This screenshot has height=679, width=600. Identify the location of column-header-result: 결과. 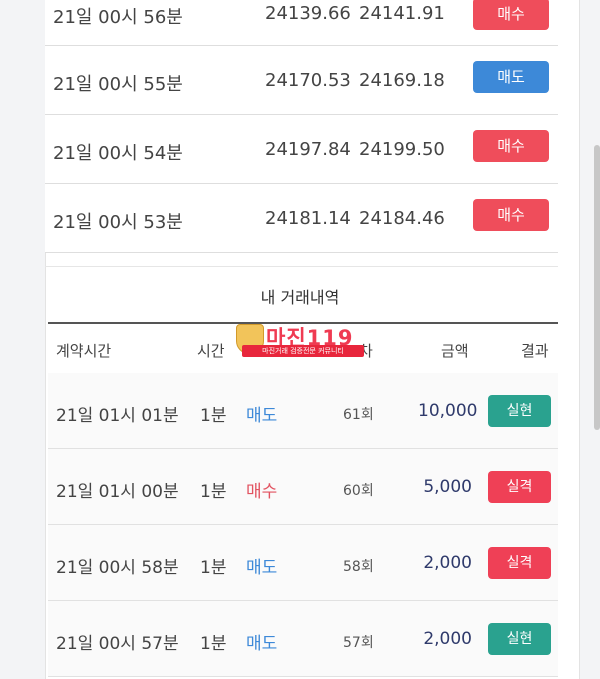
(535, 351).